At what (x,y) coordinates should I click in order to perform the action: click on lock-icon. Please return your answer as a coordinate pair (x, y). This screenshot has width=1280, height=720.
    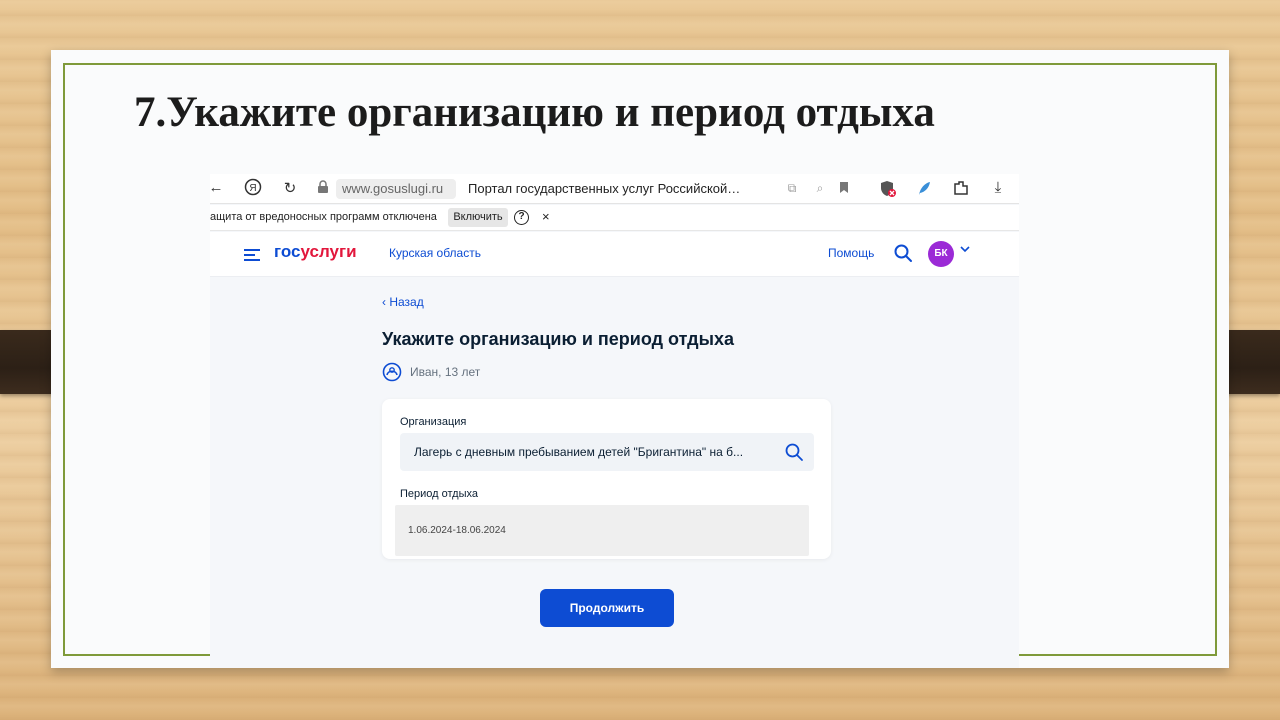
    Looking at the image, I should click on (323, 189).